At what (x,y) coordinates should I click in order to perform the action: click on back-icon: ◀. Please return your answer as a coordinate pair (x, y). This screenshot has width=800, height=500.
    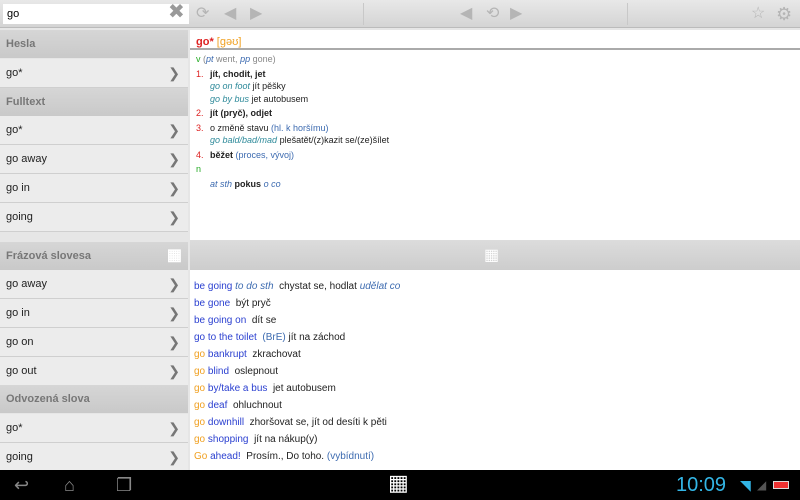
    Looking at the image, I should click on (230, 14).